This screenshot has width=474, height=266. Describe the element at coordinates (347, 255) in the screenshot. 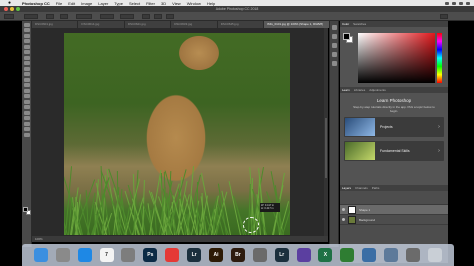

I see `facetime-icon` at that location.